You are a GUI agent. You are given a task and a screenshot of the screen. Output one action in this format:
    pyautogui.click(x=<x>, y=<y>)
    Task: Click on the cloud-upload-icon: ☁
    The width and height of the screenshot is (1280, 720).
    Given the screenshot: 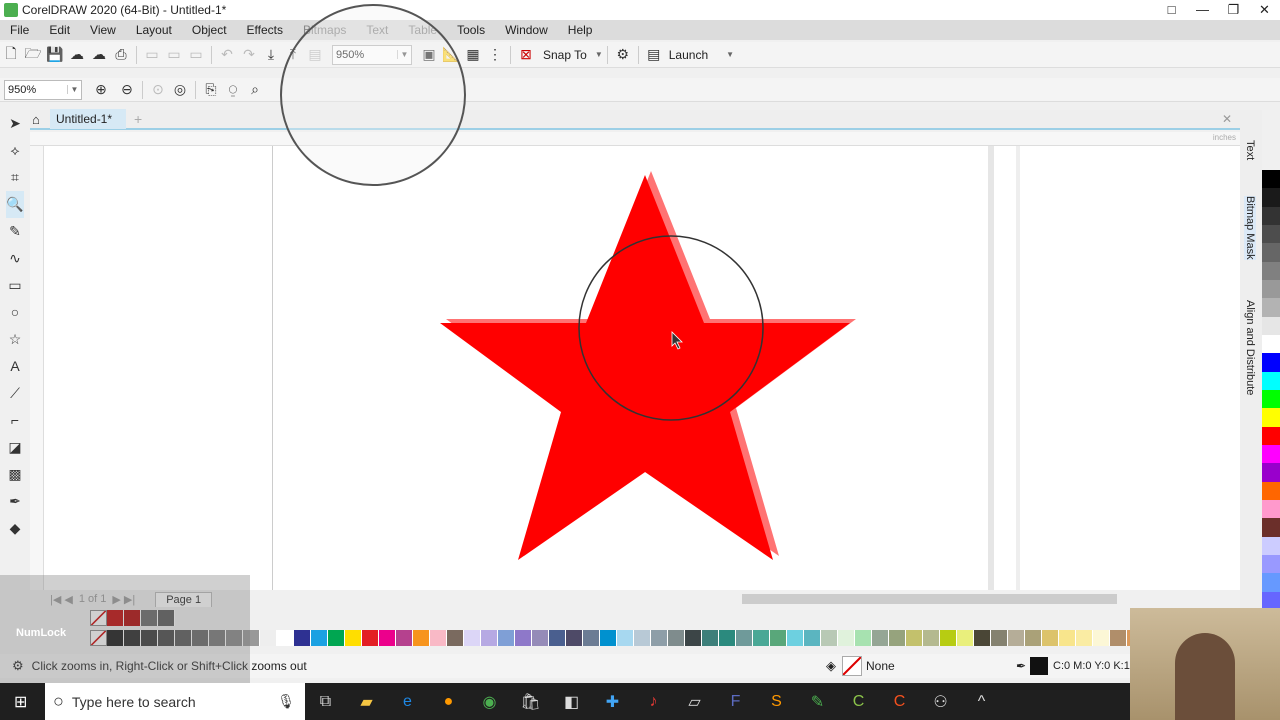 What is the action you would take?
    pyautogui.click(x=99, y=54)
    